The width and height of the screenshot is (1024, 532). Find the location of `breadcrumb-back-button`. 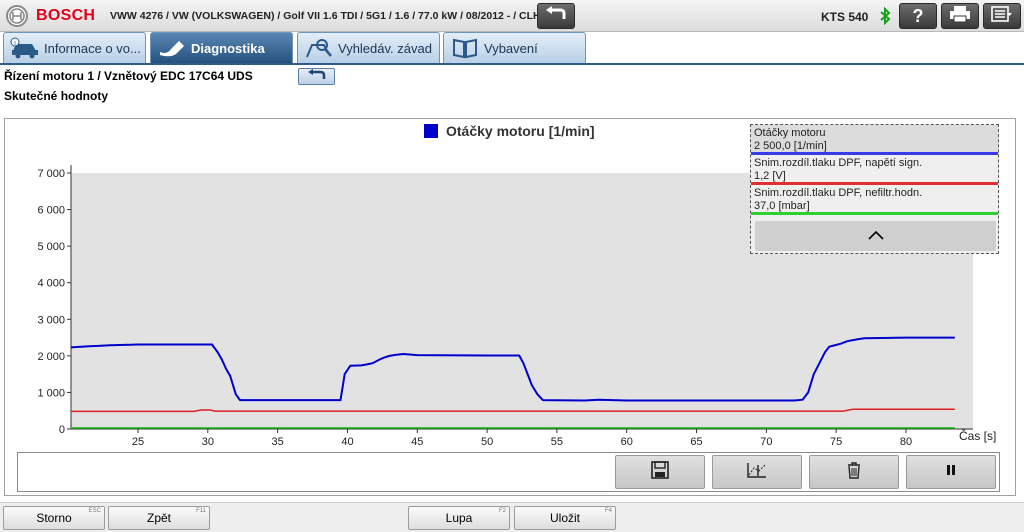

breadcrumb-back-button is located at coordinates (316, 76).